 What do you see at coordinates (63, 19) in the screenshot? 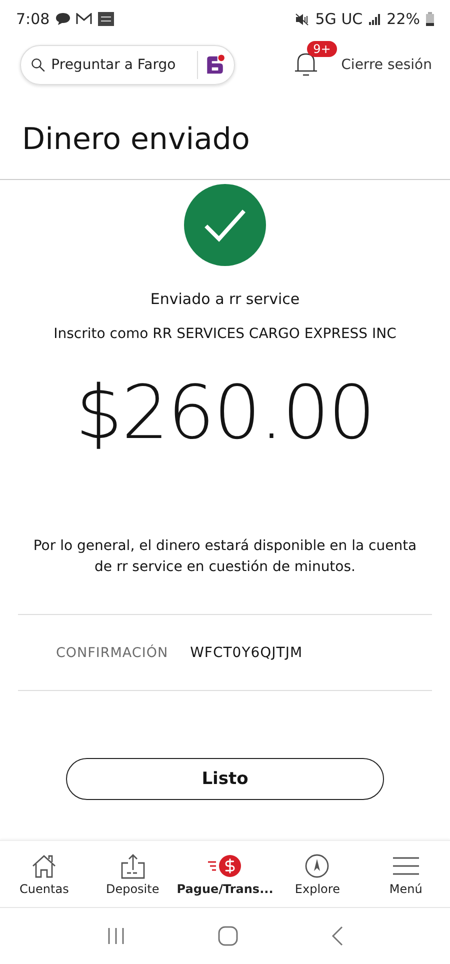
I see `chat-icon` at bounding box center [63, 19].